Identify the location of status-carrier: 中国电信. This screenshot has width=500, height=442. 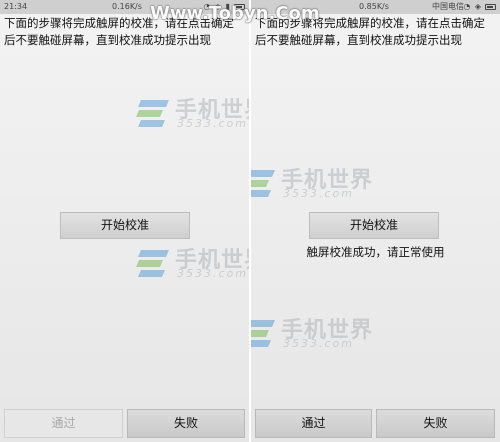
(448, 6).